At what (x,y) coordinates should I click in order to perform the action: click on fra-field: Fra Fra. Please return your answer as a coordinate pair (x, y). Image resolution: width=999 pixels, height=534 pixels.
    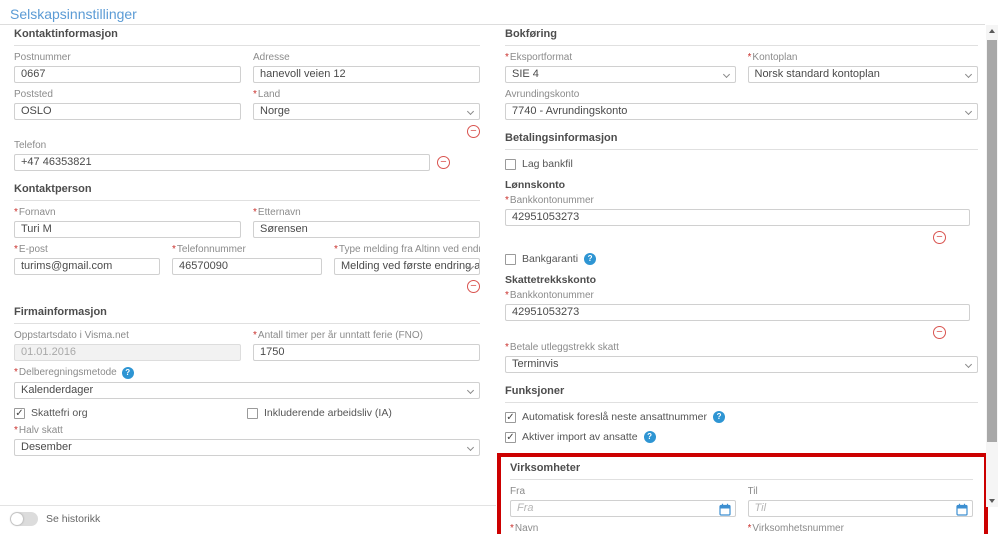
    Looking at the image, I should click on (623, 501).